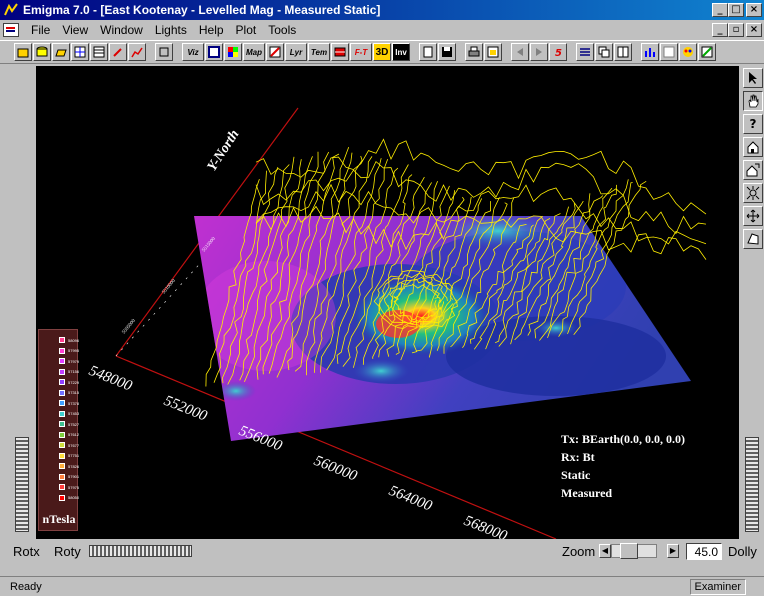 The height and width of the screenshot is (596, 764). I want to click on zoom-slider-thumb, so click(629, 551).